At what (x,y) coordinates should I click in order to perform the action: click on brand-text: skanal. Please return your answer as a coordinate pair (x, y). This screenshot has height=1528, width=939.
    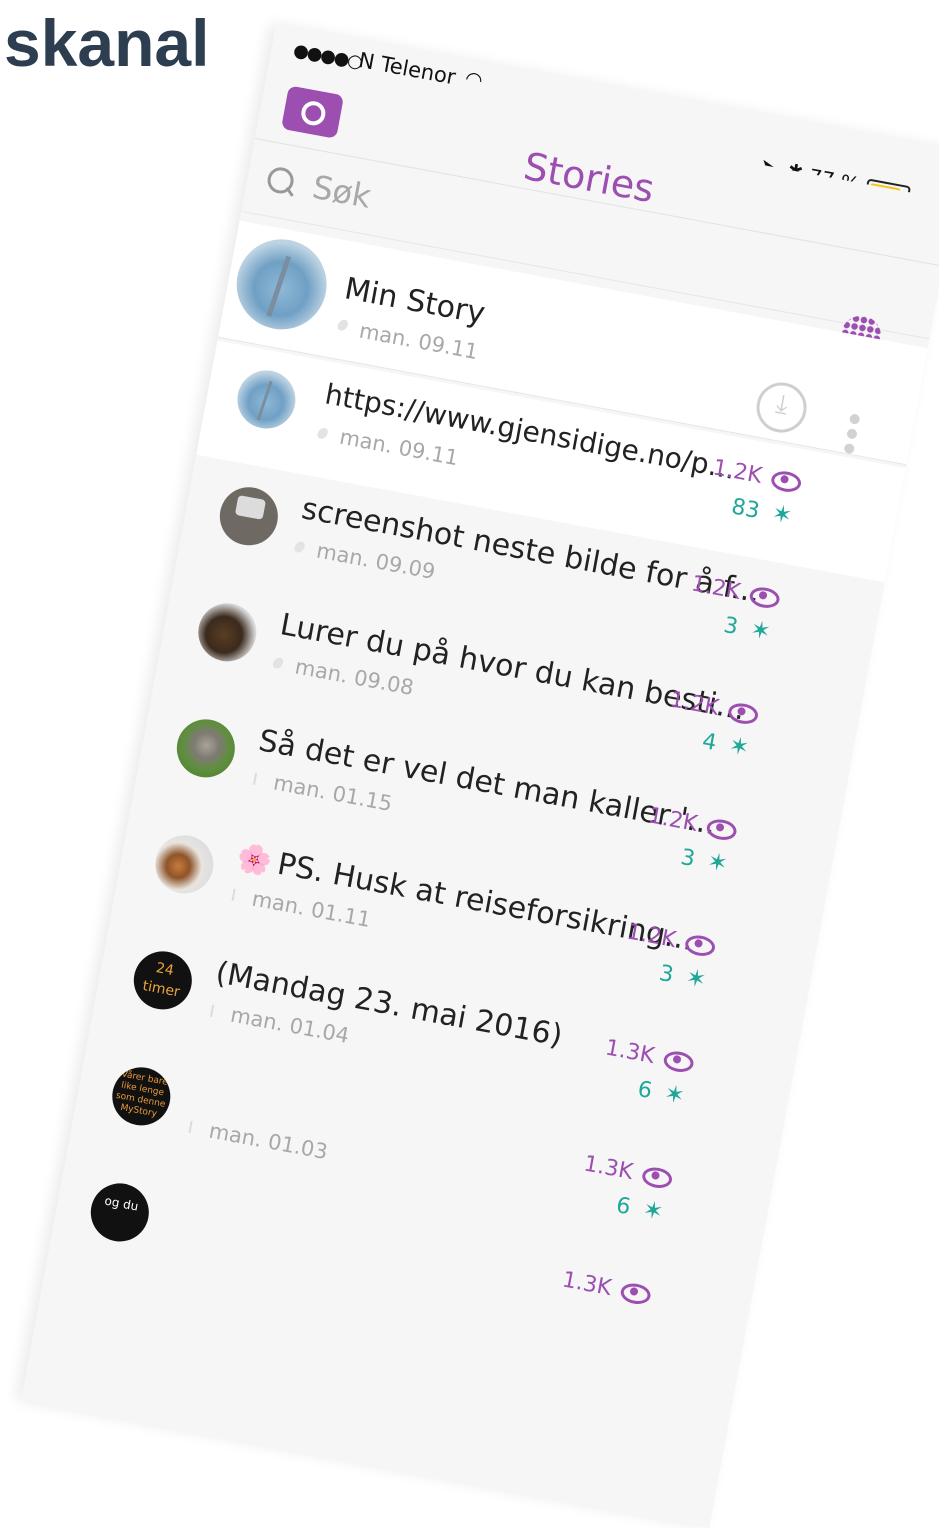
    Looking at the image, I should click on (107, 43).